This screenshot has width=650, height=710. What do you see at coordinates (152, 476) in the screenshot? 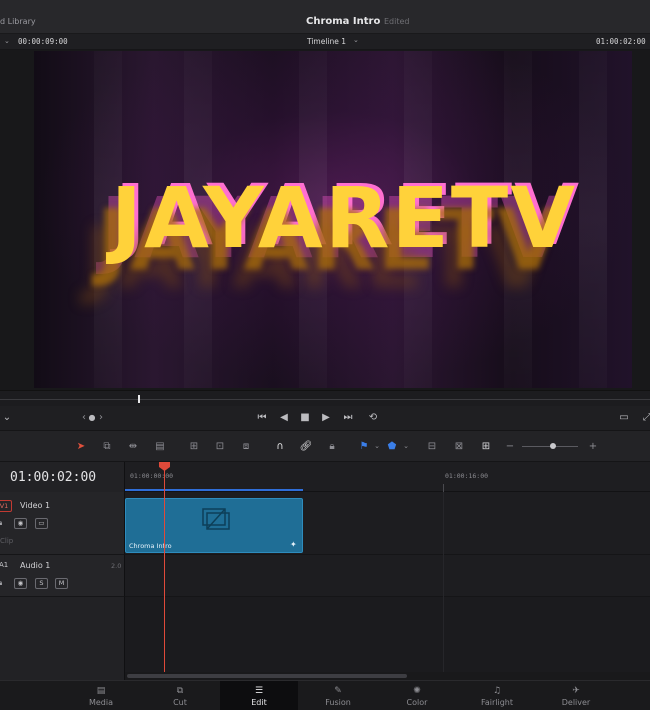
I see `ruler-label-start: 01:00:00:00` at bounding box center [152, 476].